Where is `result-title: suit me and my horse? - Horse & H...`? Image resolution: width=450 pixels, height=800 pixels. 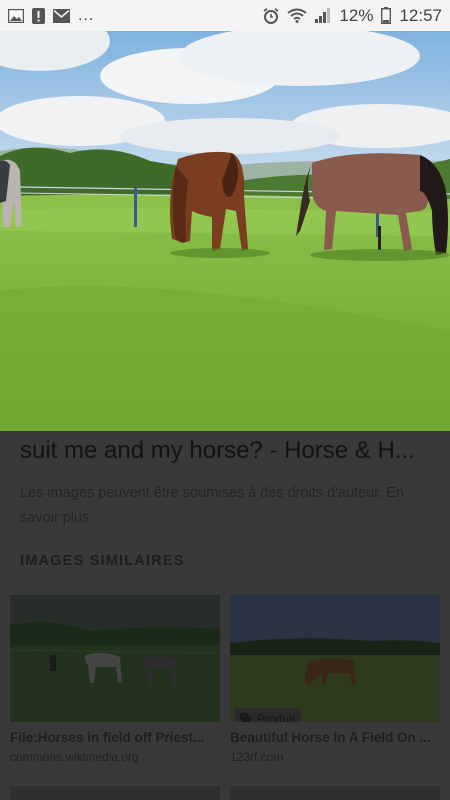
result-title: suit me and my horse? - Horse & H... is located at coordinates (225, 451).